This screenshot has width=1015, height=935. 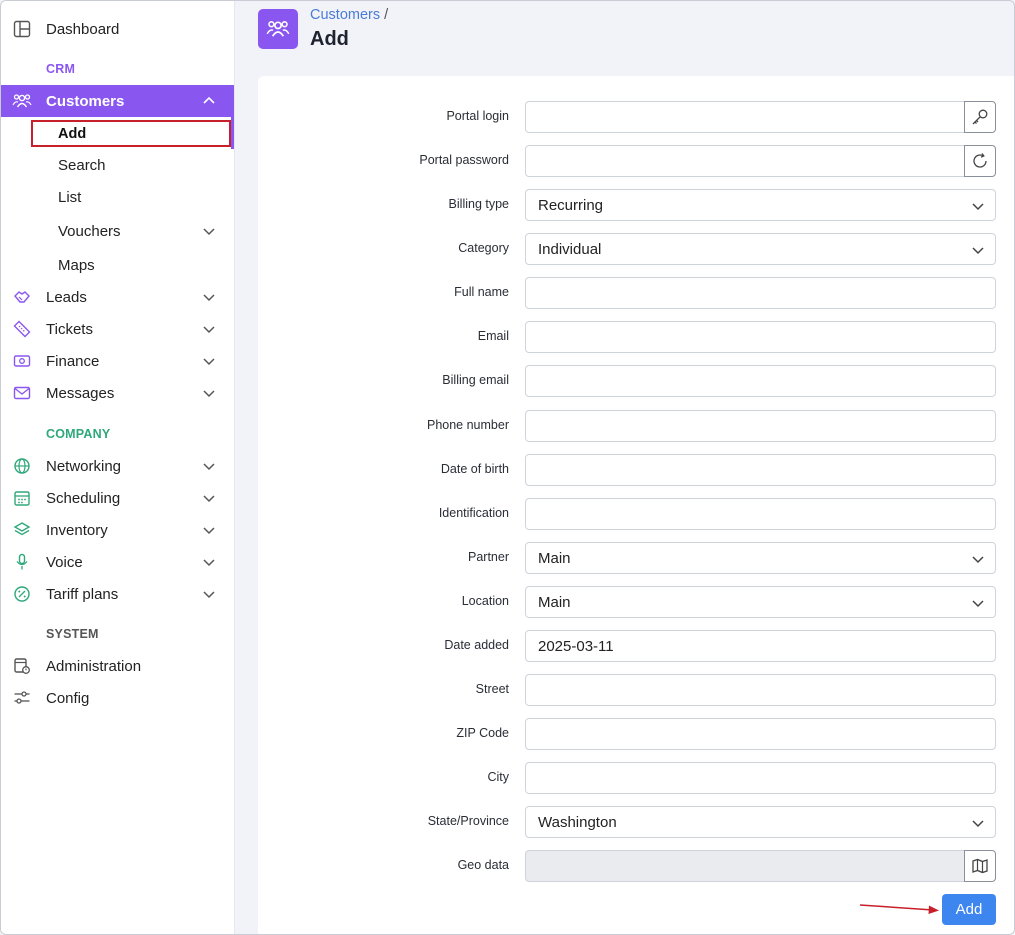 What do you see at coordinates (117, 329) in the screenshot?
I see `sidebar-item-tickets: Tickets` at bounding box center [117, 329].